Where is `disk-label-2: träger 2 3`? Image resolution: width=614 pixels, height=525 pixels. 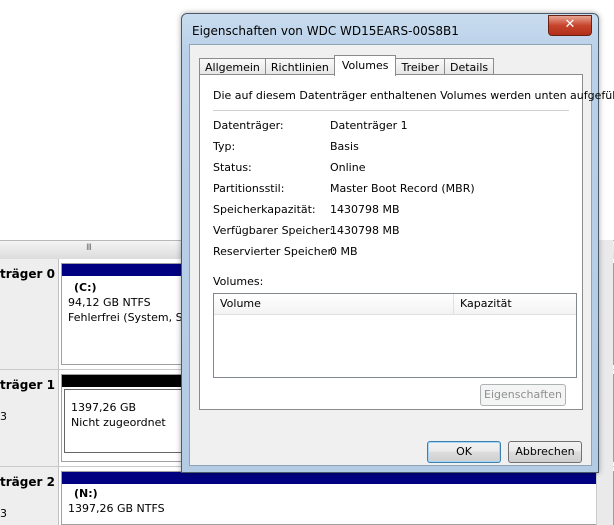 disk-label-2: träger 2 3 is located at coordinates (29, 496).